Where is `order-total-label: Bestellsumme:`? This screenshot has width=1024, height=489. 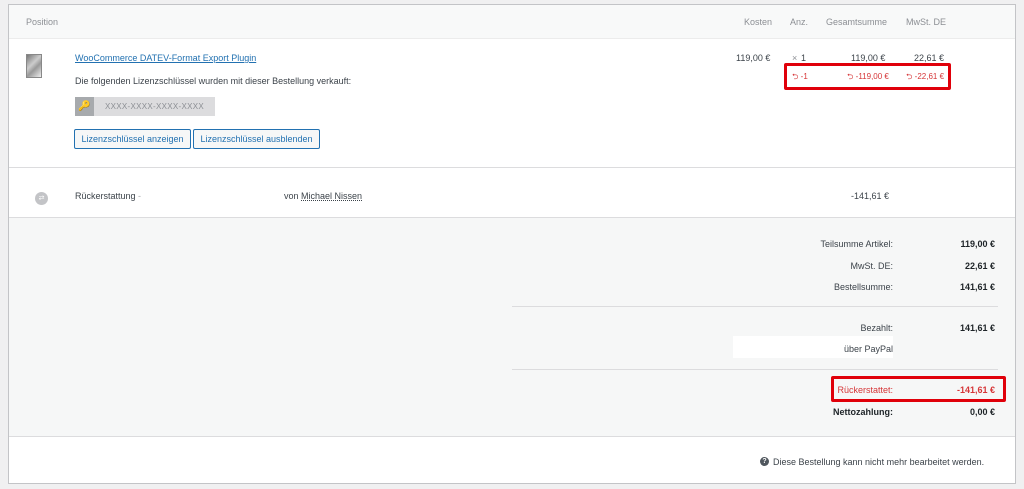
order-total-label: Bestellsumme: is located at coordinates (863, 287).